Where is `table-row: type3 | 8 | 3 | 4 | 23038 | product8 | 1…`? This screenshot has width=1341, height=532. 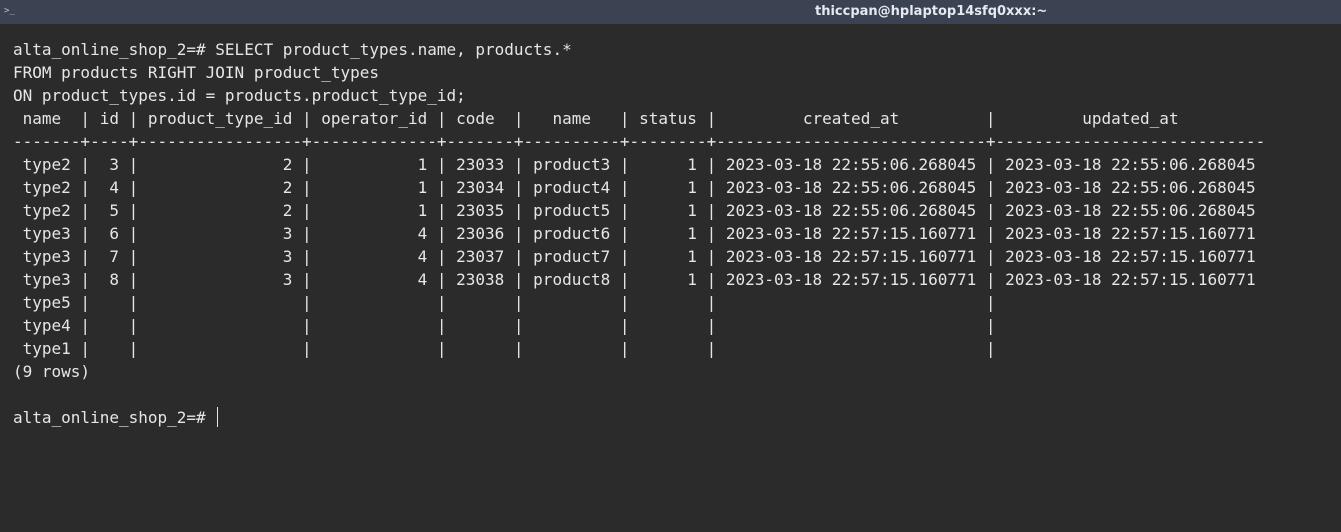
table-row: type3 | 8 | 3 | 4 | 23038 | product8 | 1… is located at coordinates (634, 279).